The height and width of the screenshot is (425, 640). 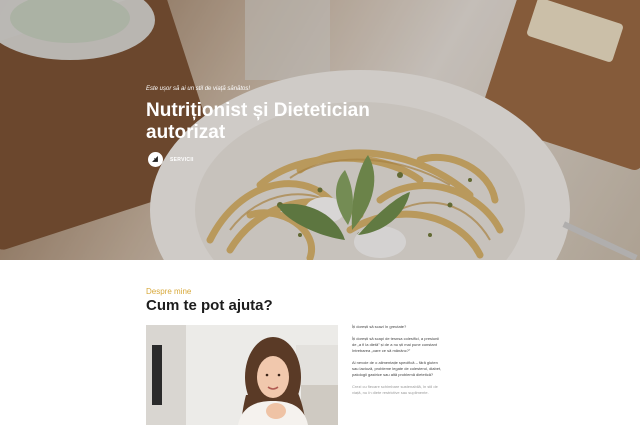 What do you see at coordinates (209, 305) in the screenshot?
I see `section-title: Cum te pot ajuta?` at bounding box center [209, 305].